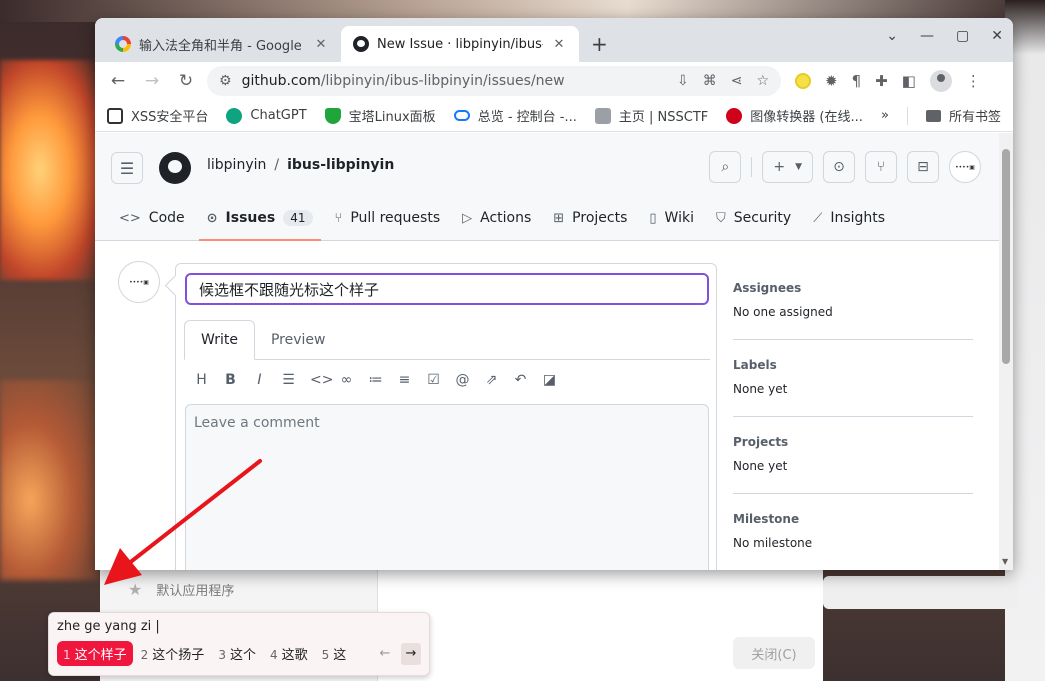  What do you see at coordinates (753, 218) in the screenshot?
I see `tab-security: ⛉ Security` at bounding box center [753, 218].